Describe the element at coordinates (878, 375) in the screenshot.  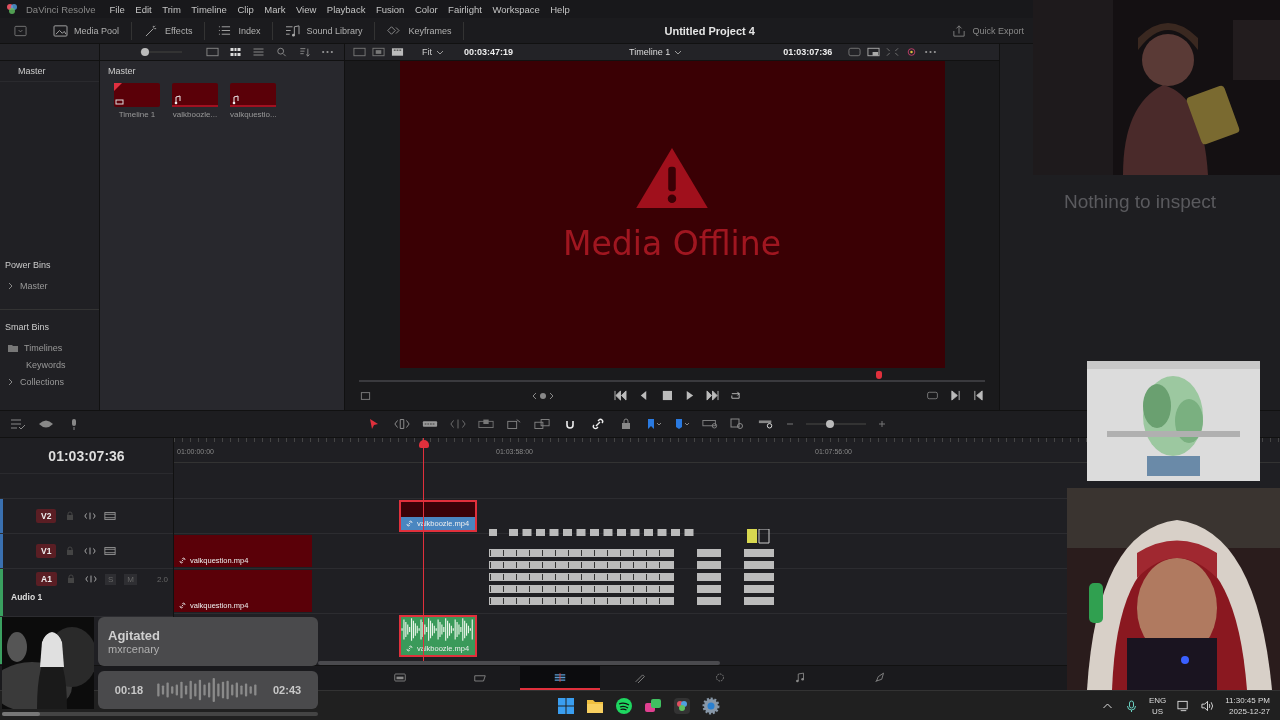
I see `playhead-marker` at that location.